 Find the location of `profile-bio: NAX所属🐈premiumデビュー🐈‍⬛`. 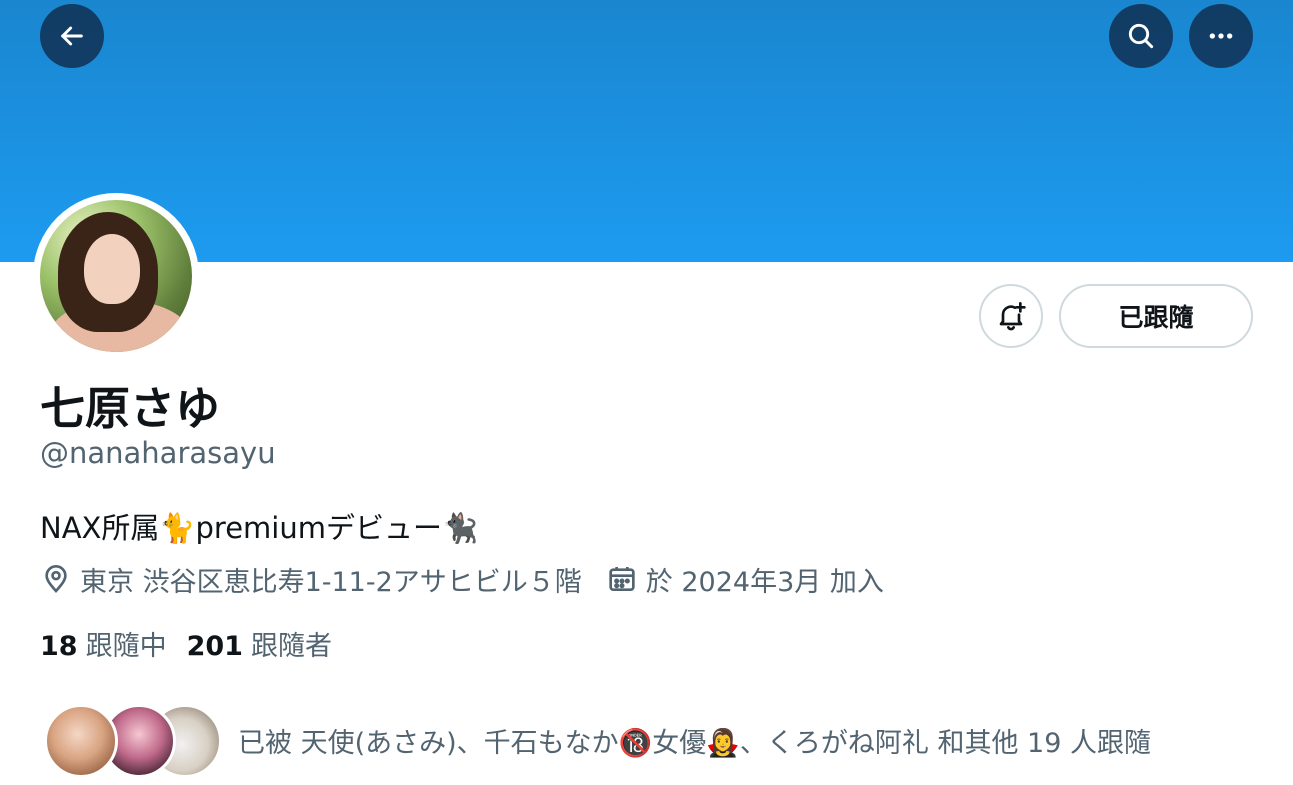

profile-bio: NAX所属🐈premiumデビュー🐈‍⬛ is located at coordinates (259, 528).